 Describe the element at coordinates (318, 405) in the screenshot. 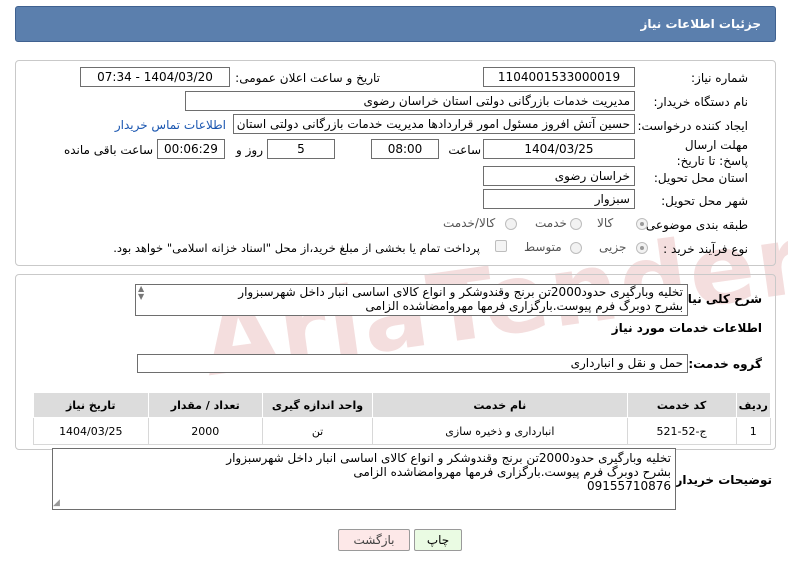

I see `col-unit: واحد اندازه گیری` at that location.